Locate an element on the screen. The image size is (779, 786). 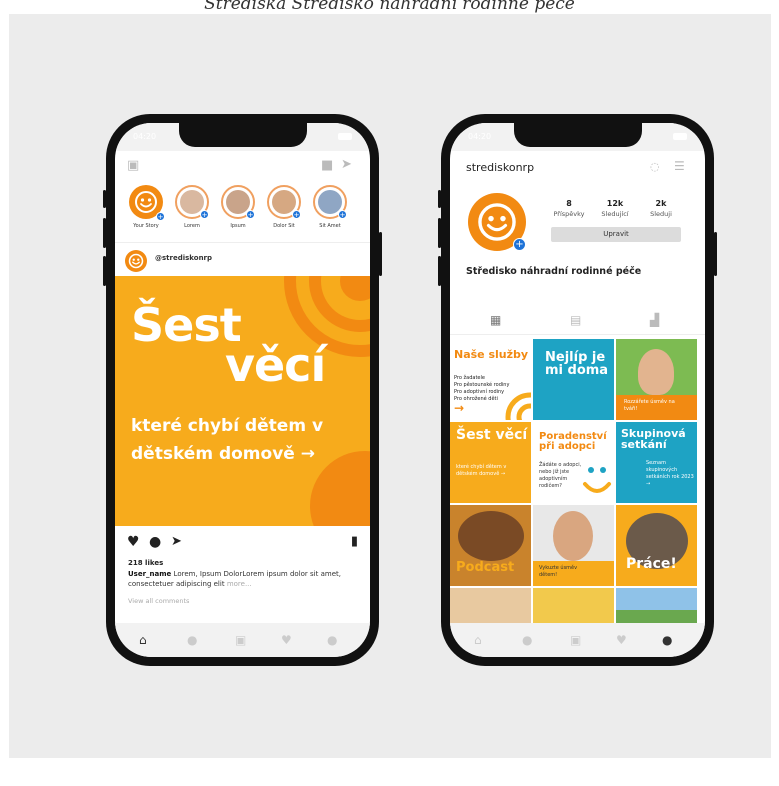
reels-icon: ▤ is located at coordinates (575, 320).